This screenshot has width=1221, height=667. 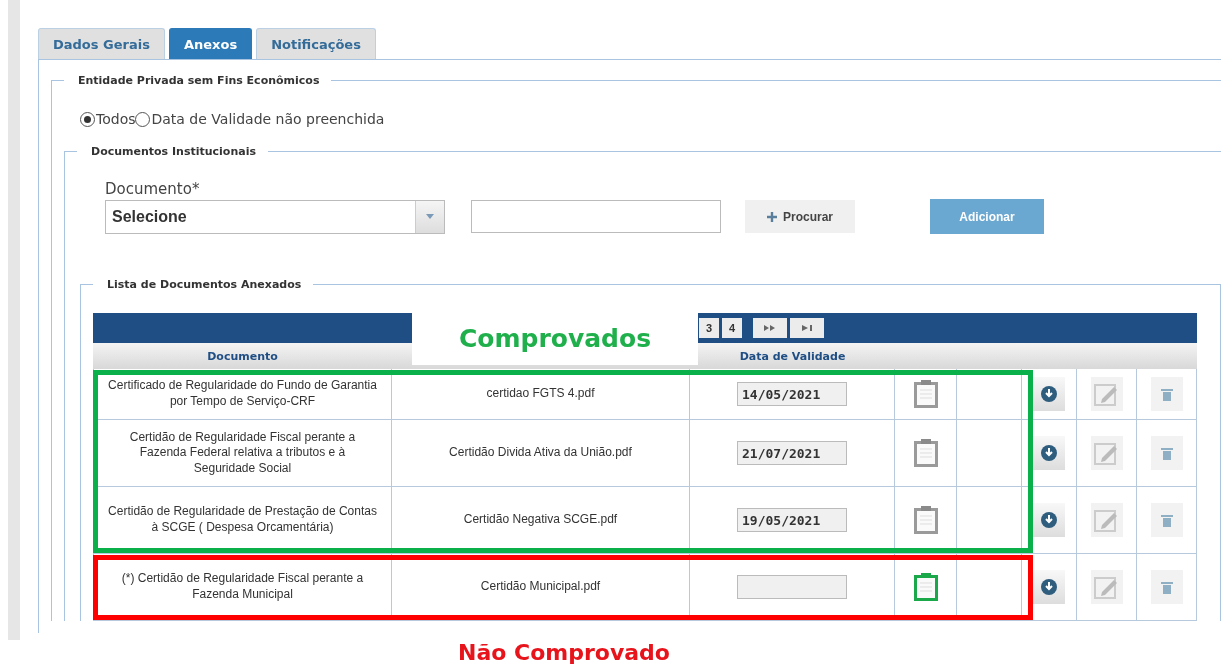 What do you see at coordinates (541, 520) in the screenshot?
I see `table-cell: Certidão Negativa SCGE.pdf` at bounding box center [541, 520].